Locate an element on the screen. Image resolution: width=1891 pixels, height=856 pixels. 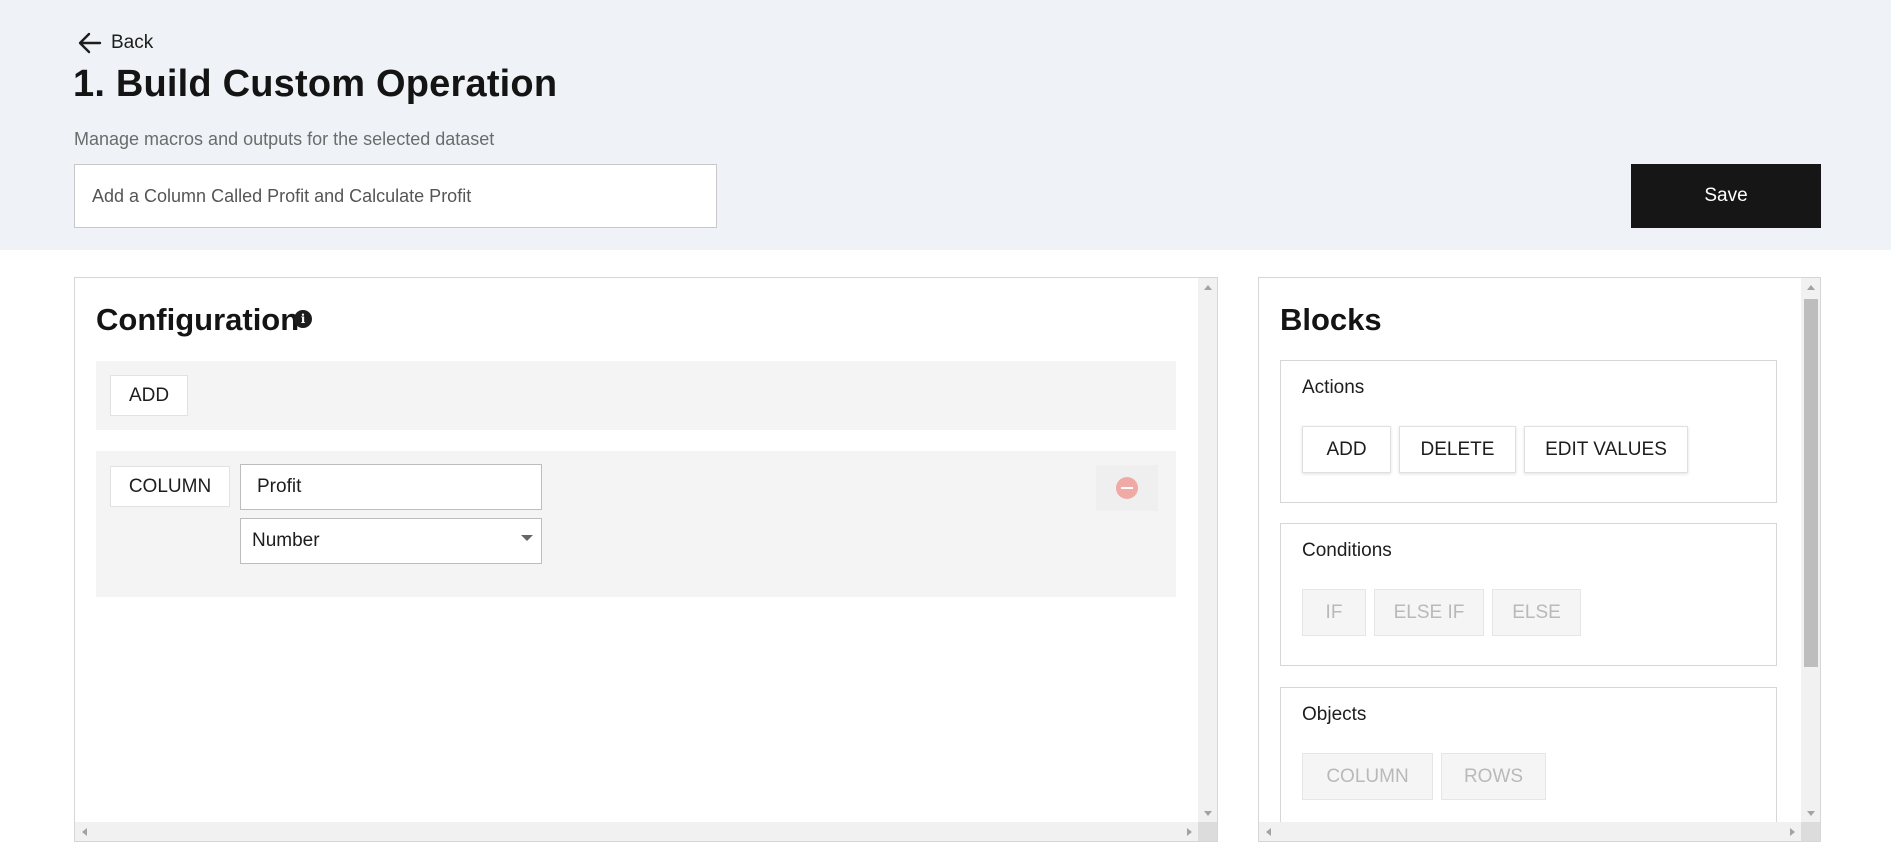
blocks-vertical-scrollbar is located at coordinates (1810, 550).